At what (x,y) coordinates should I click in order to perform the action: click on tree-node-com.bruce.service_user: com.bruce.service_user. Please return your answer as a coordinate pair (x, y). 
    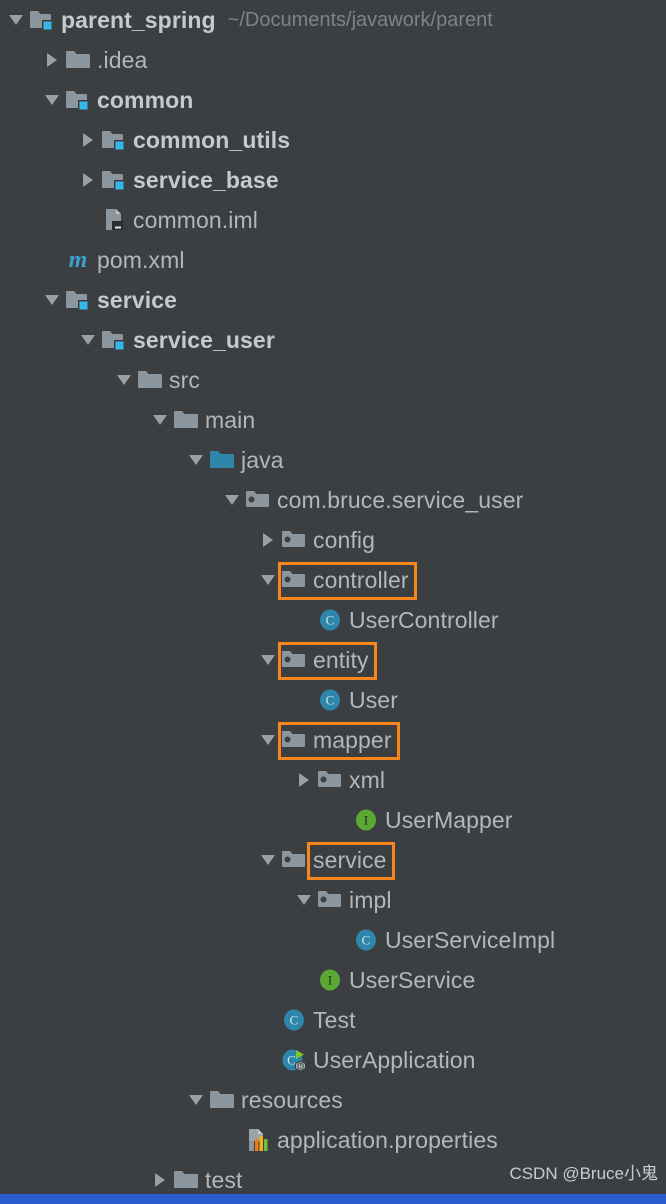
    Looking at the image, I should click on (333, 500).